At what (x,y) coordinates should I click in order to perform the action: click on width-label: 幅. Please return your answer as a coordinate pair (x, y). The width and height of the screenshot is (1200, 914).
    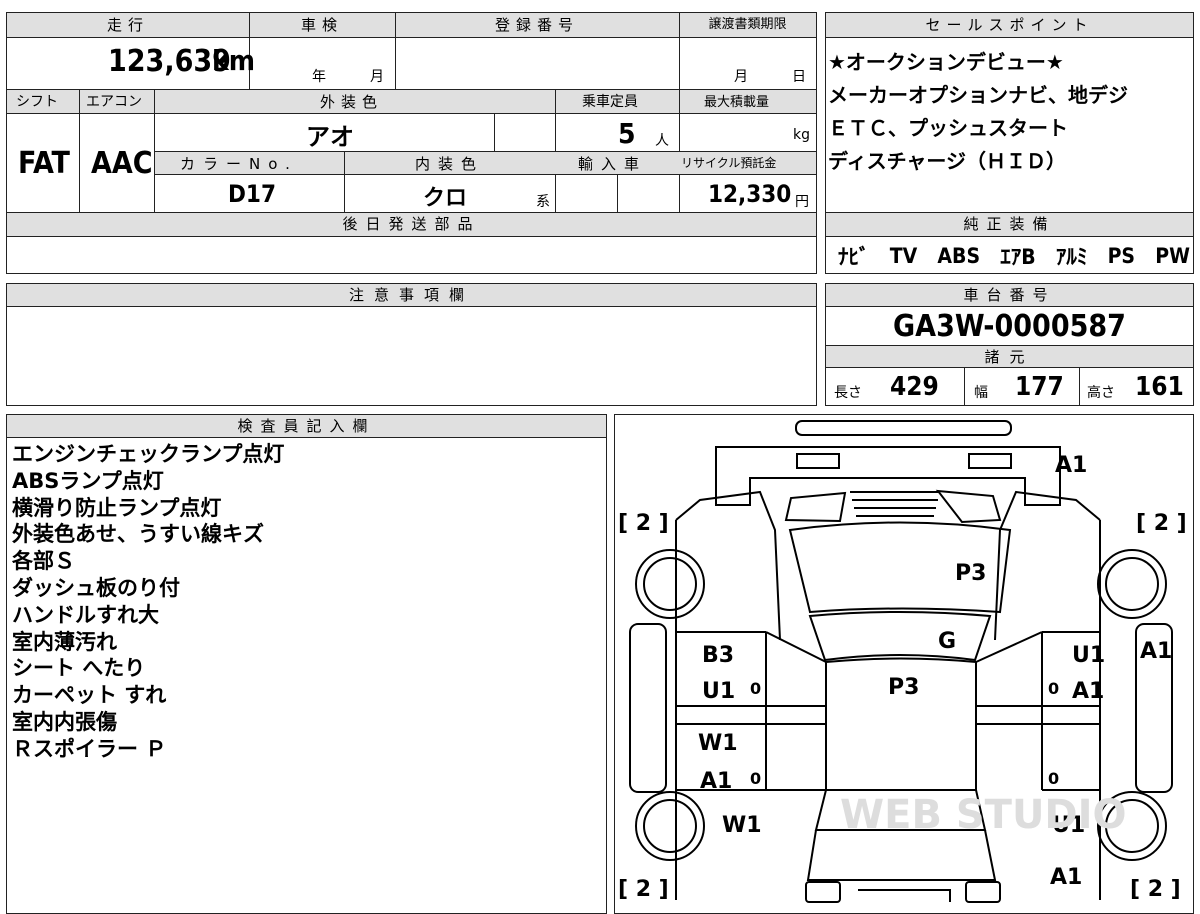
    Looking at the image, I should click on (981, 393).